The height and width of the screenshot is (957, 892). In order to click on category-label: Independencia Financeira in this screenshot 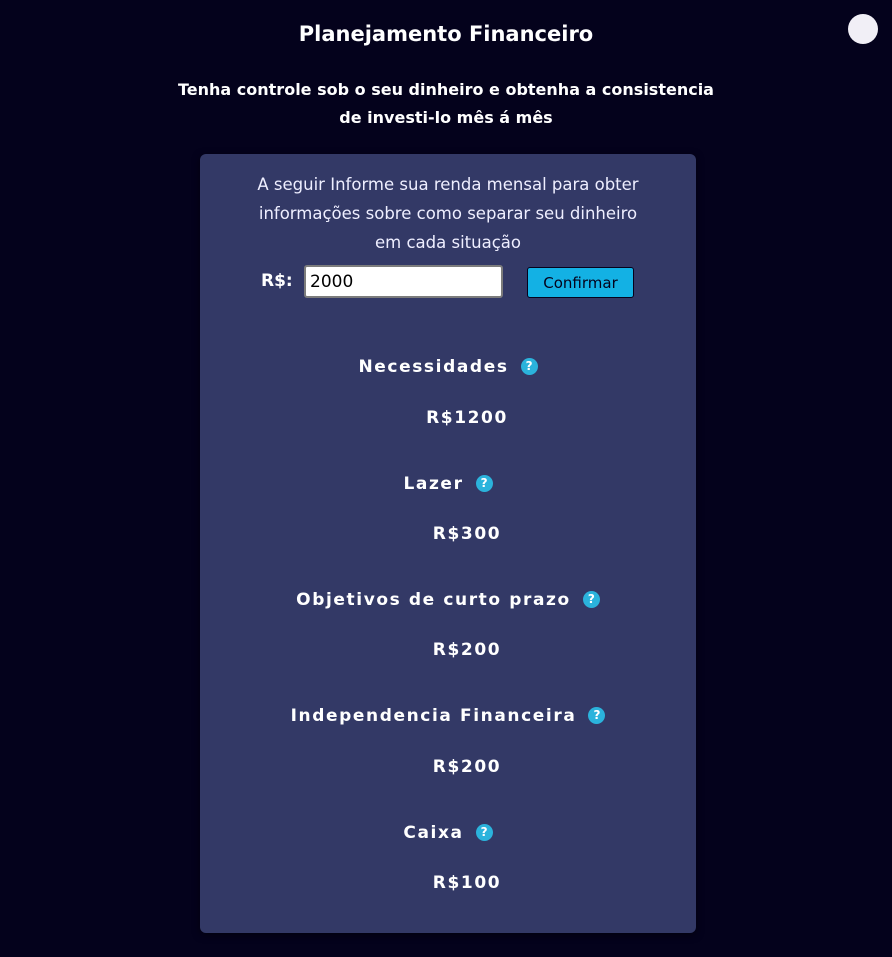, I will do `click(433, 716)`.